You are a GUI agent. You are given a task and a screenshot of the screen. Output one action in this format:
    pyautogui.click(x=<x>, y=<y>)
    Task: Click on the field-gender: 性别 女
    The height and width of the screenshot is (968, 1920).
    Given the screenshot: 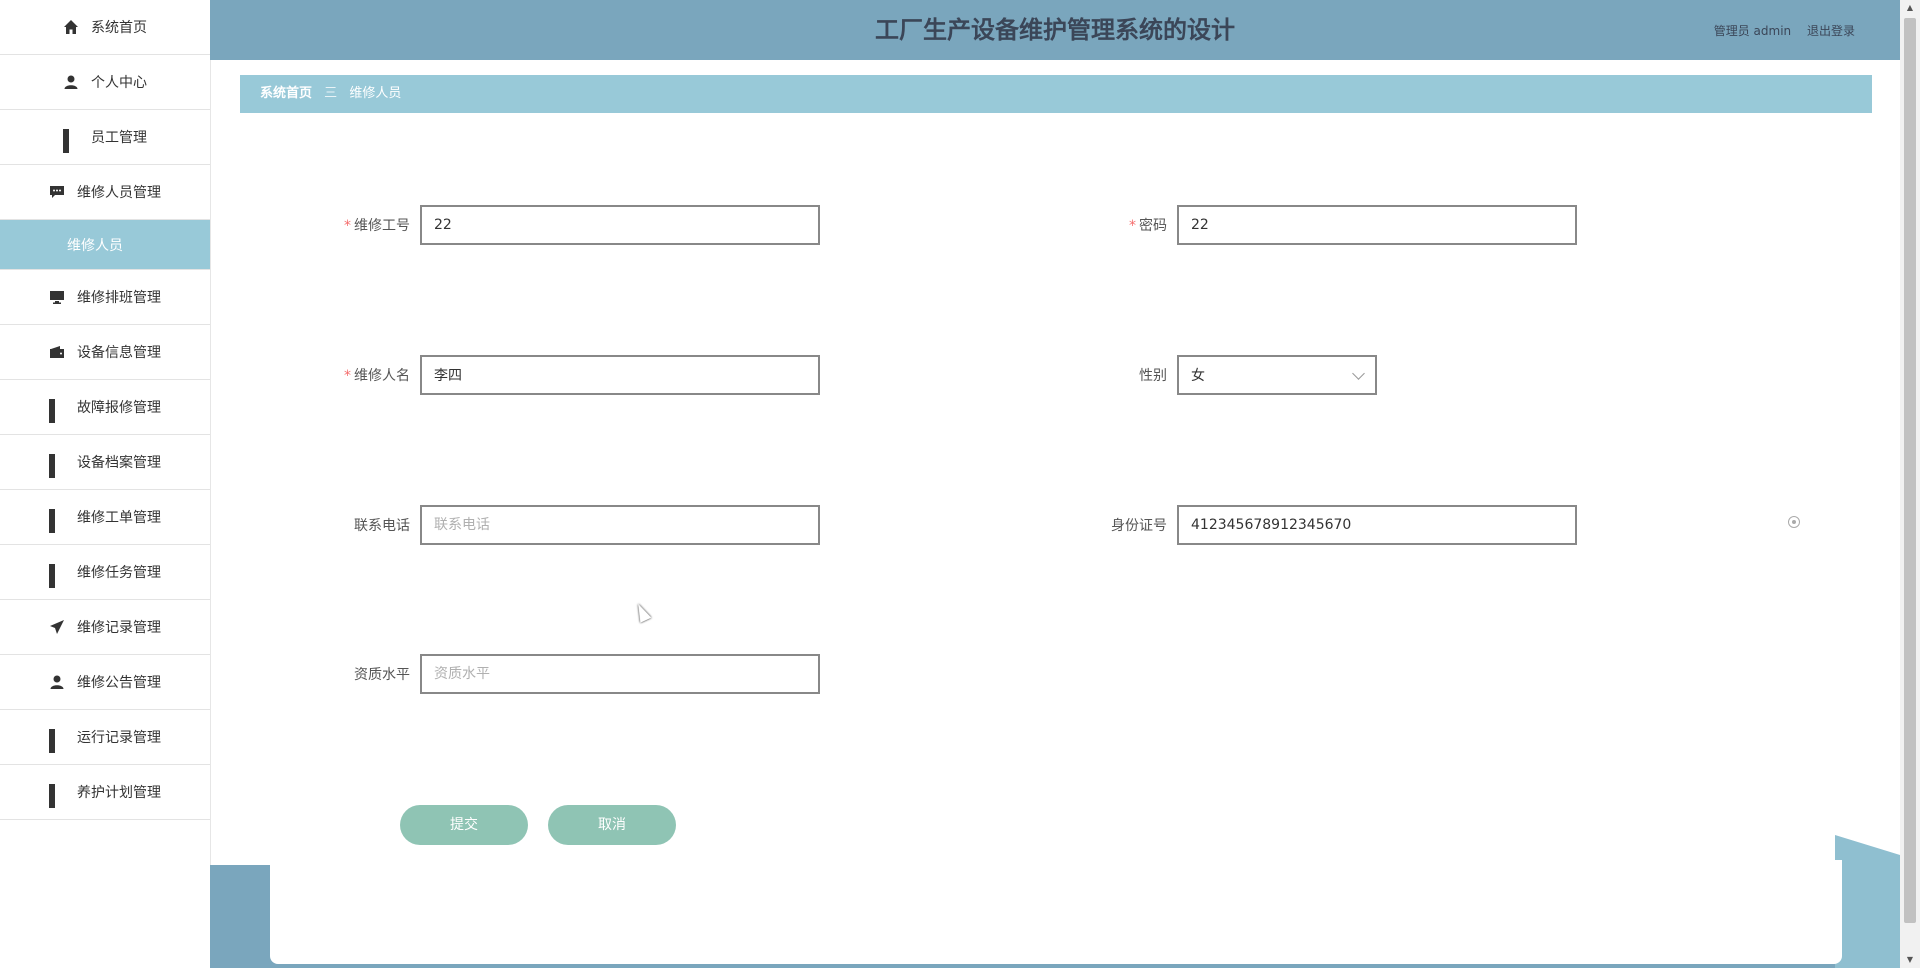 What is the action you would take?
    pyautogui.click(x=1222, y=375)
    